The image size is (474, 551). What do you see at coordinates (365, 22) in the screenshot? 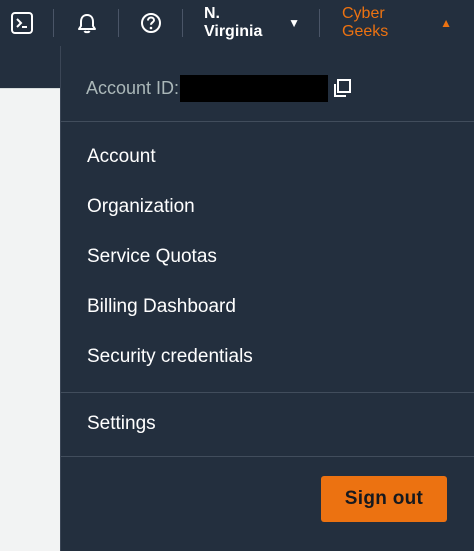
I see `account-name: Cyber Geeks` at bounding box center [365, 22].